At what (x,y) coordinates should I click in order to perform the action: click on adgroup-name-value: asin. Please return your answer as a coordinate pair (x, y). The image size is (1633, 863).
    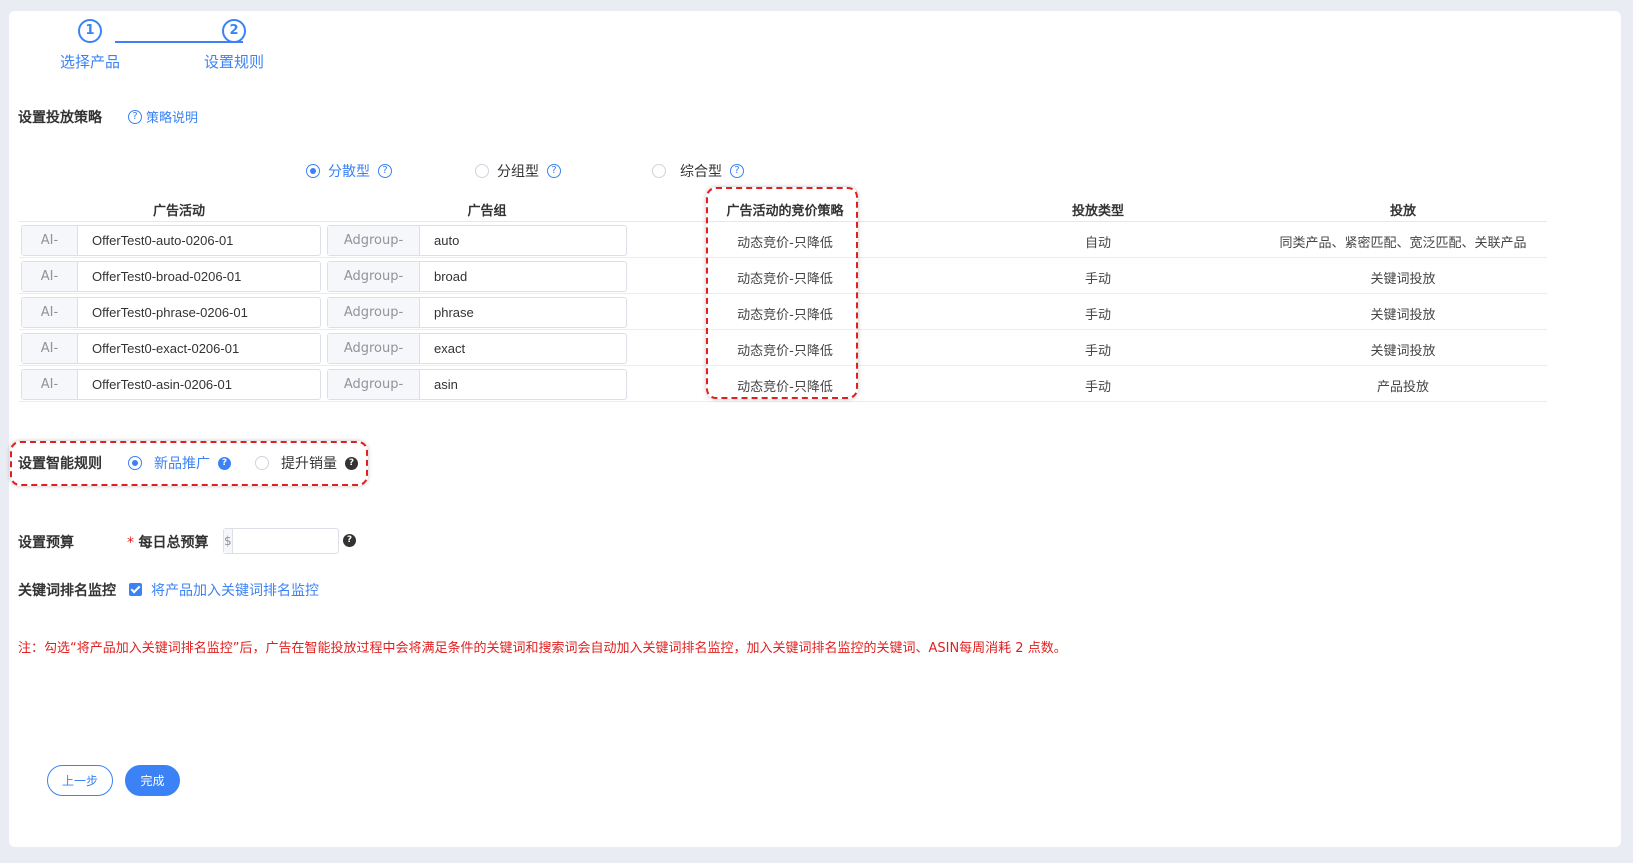
    Looking at the image, I should click on (523, 384).